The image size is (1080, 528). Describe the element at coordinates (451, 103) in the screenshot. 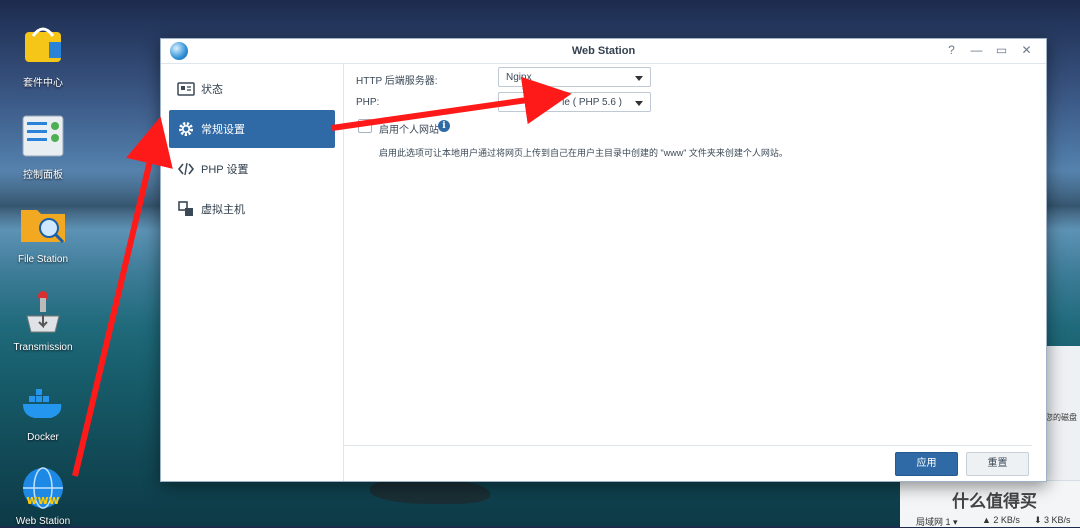

I see `arrow-to-php-select` at that location.